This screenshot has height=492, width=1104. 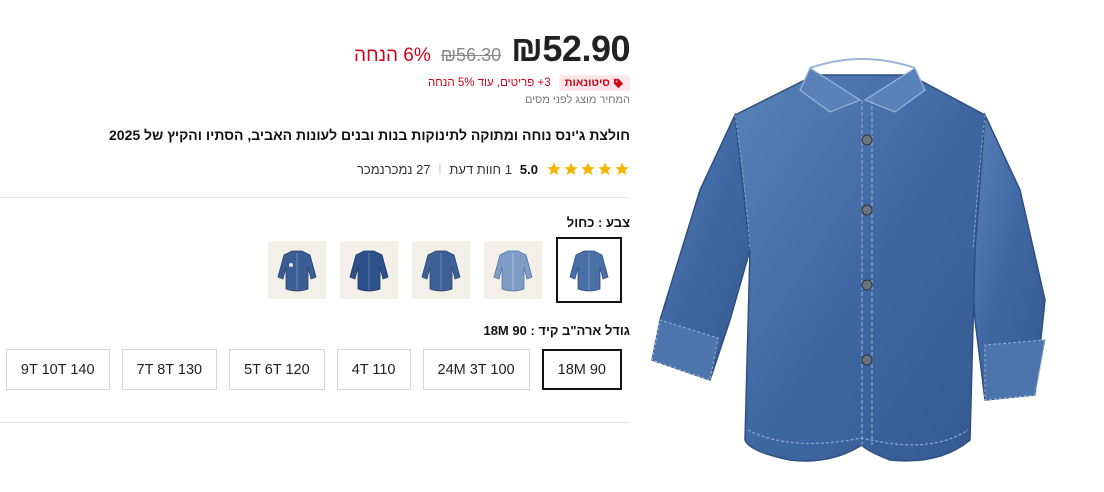 What do you see at coordinates (581, 369) in the screenshot?
I see `size-option: 18M 90` at bounding box center [581, 369].